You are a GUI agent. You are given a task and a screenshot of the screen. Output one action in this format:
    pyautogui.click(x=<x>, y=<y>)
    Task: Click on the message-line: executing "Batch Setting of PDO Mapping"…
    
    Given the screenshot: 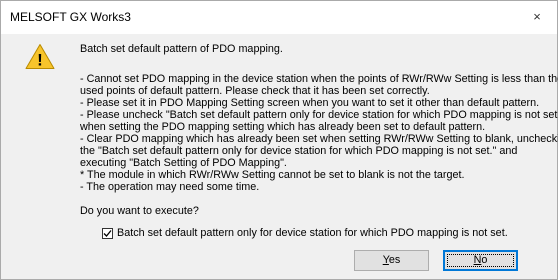 What is the action you would take?
    pyautogui.click(x=183, y=163)
    